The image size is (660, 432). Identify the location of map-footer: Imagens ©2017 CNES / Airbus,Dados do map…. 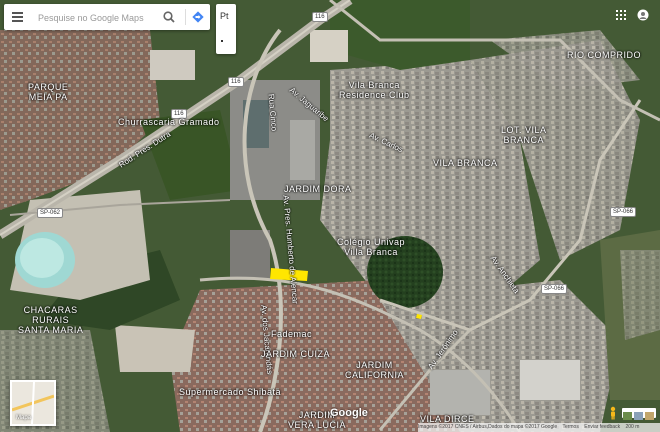
(539, 427).